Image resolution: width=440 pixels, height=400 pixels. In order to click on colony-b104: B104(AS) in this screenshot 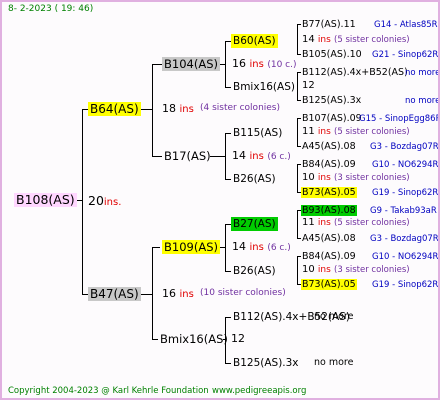, I will do `click(191, 64)`.